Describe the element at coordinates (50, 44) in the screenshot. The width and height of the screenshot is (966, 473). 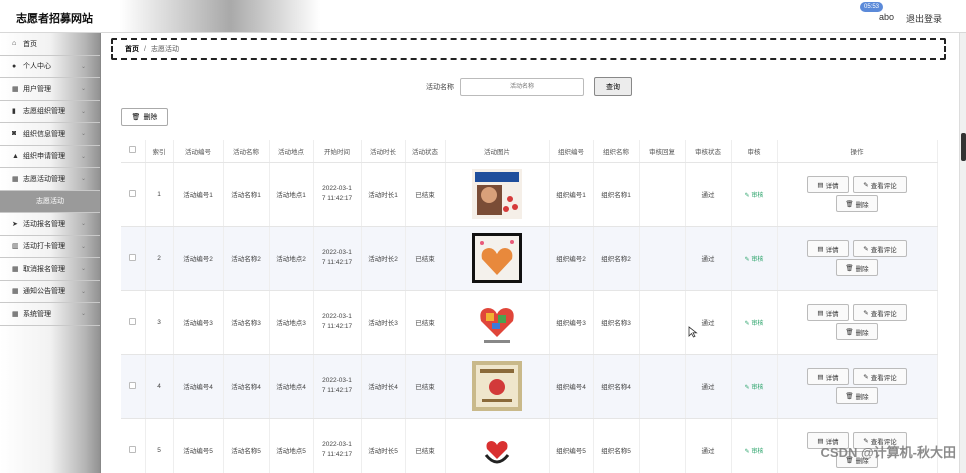
I see `sidebar-item-0: ⌂ 首页` at that location.